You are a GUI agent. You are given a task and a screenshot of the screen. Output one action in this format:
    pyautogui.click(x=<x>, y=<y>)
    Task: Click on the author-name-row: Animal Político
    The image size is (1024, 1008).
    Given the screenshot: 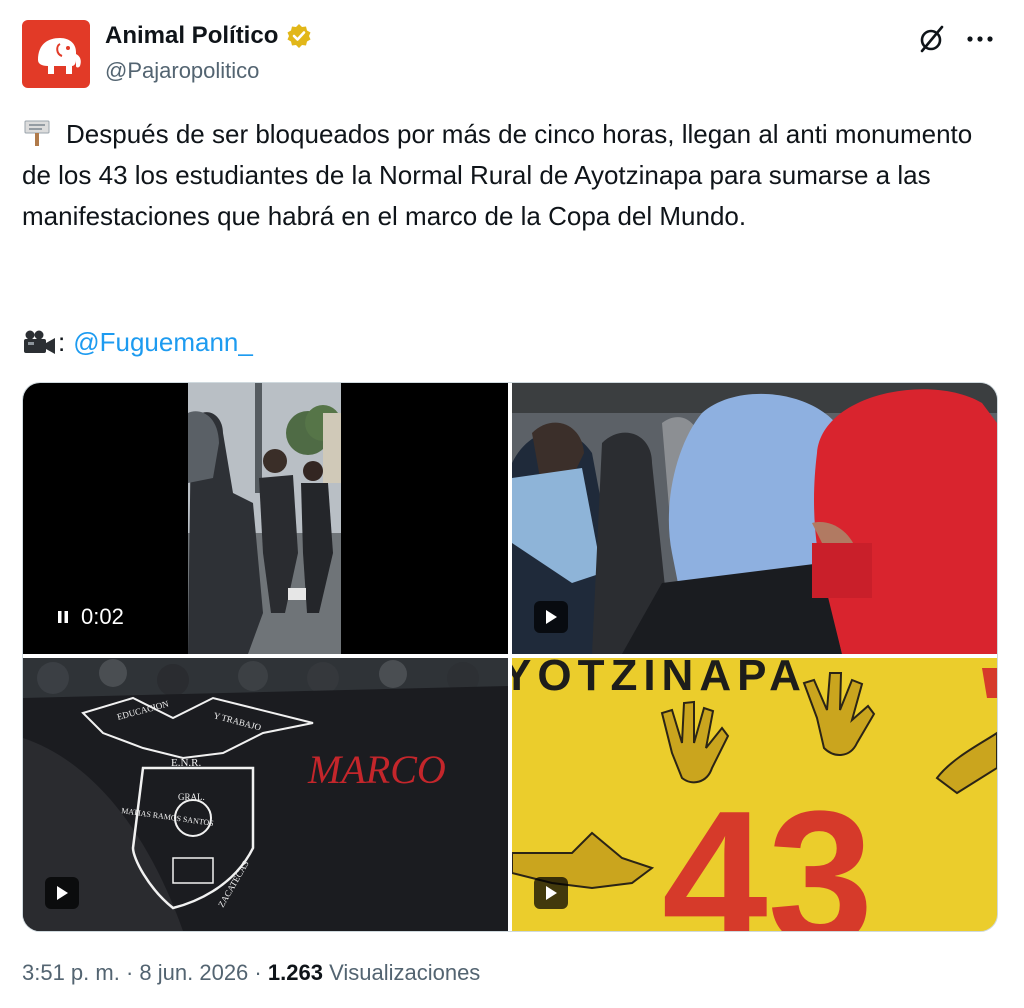 What is the action you would take?
    pyautogui.click(x=208, y=36)
    